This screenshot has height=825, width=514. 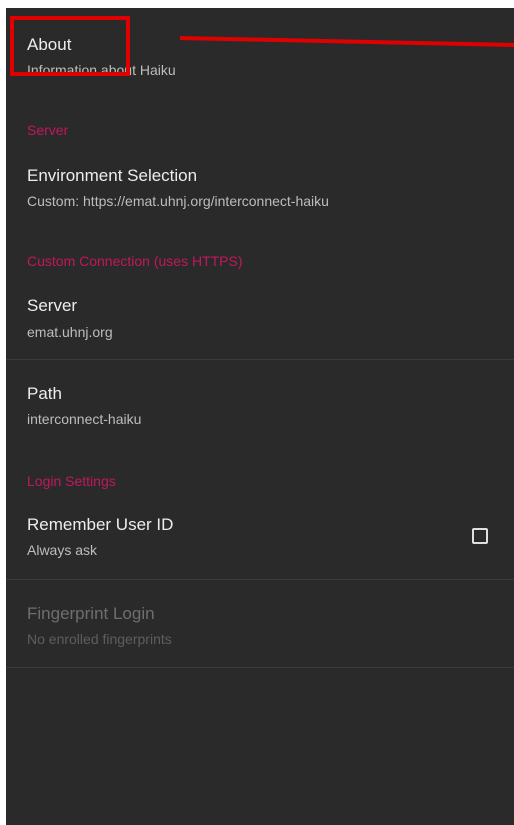 I want to click on annotation-pointer-line, so click(x=346, y=41).